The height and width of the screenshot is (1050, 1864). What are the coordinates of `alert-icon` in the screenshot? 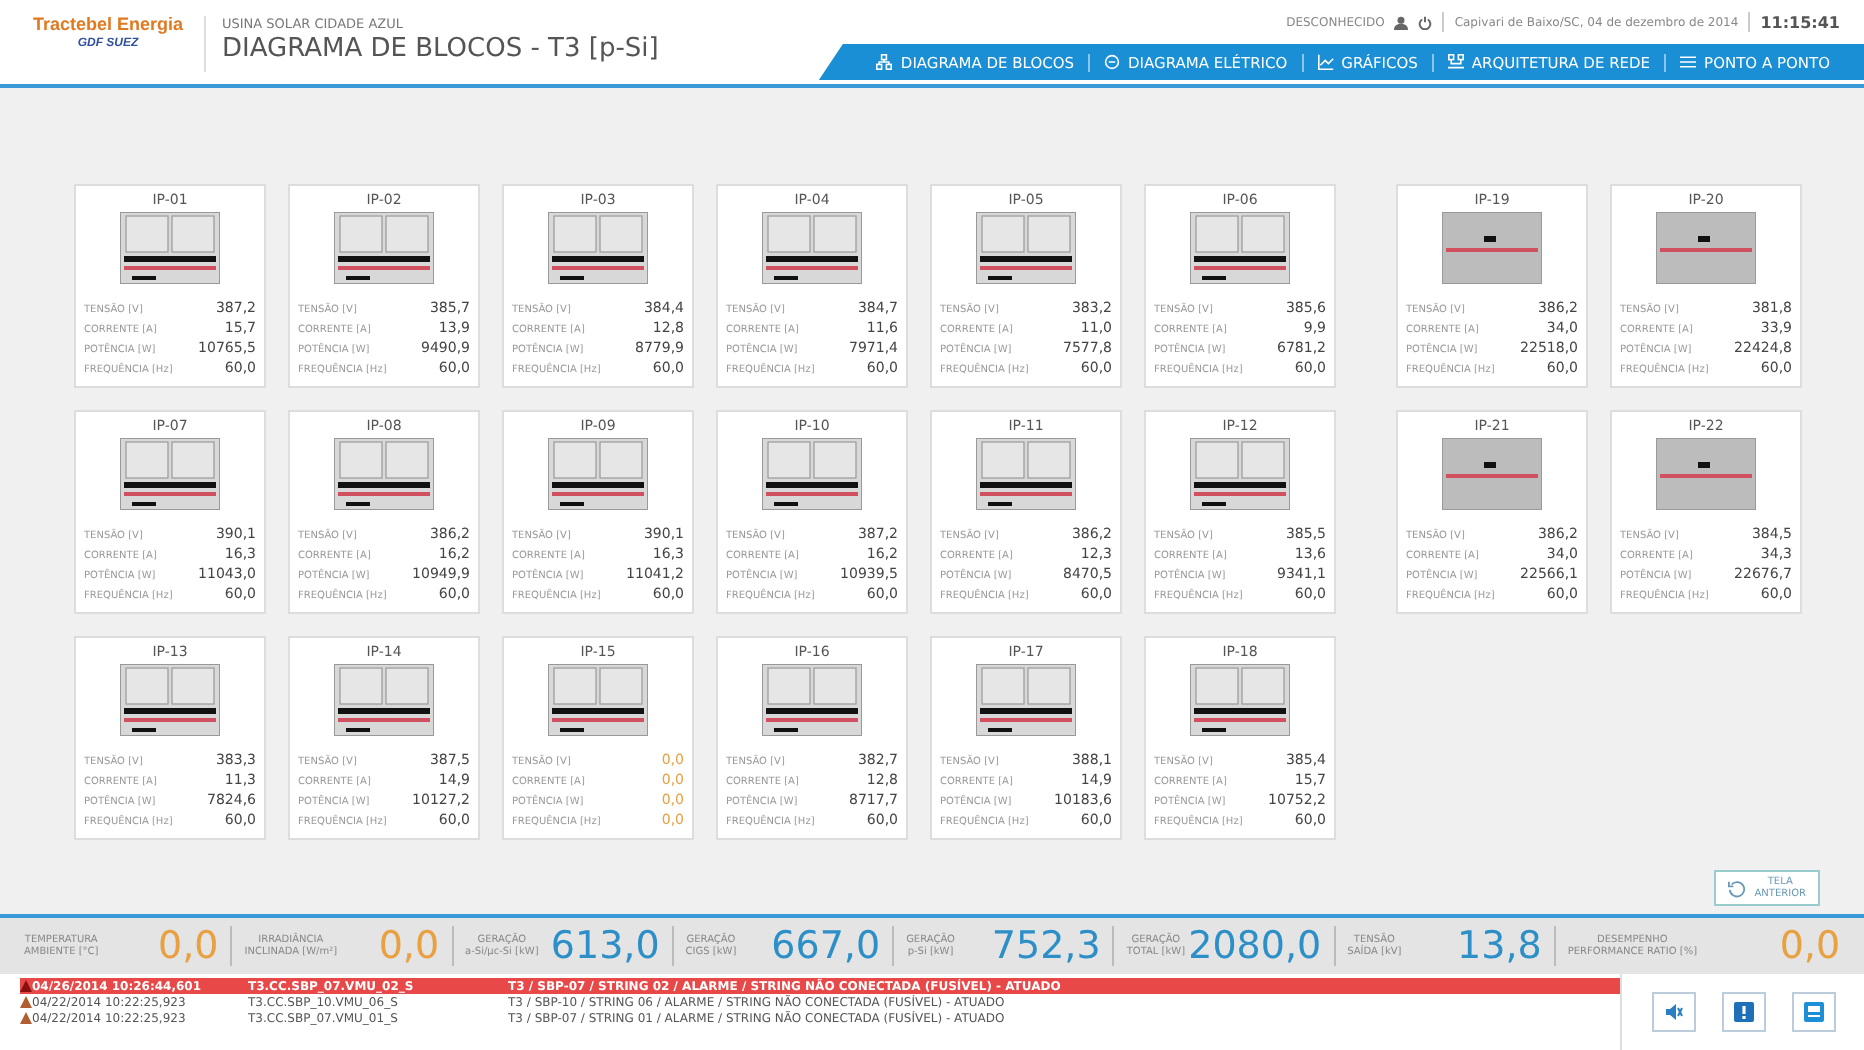 It's located at (1743, 1012).